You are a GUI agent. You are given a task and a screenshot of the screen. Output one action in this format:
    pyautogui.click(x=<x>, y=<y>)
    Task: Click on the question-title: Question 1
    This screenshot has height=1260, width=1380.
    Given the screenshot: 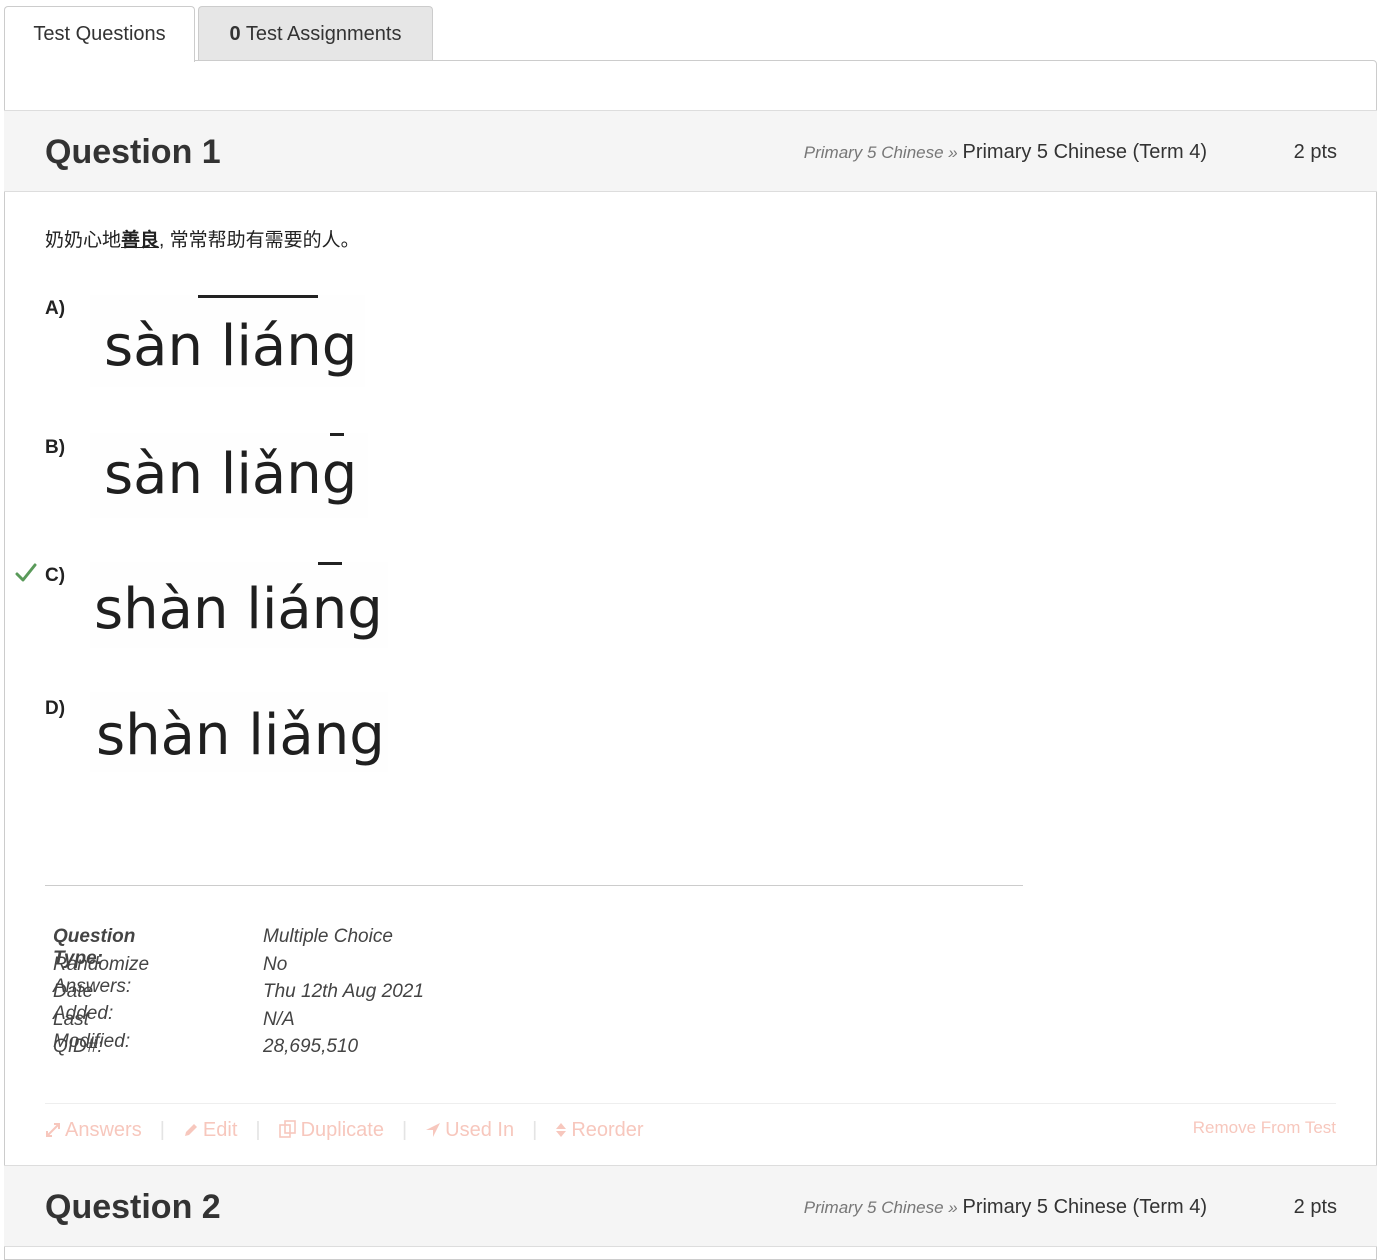 What is the action you would take?
    pyautogui.click(x=133, y=152)
    